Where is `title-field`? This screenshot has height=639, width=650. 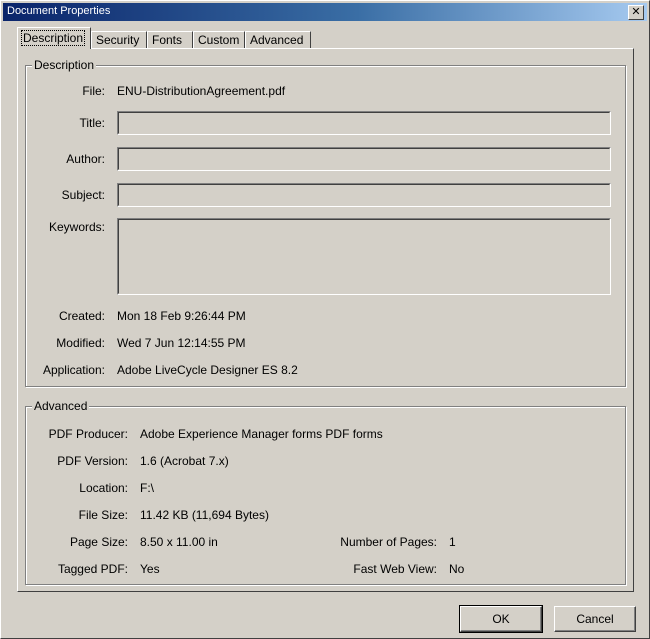
title-field is located at coordinates (364, 123).